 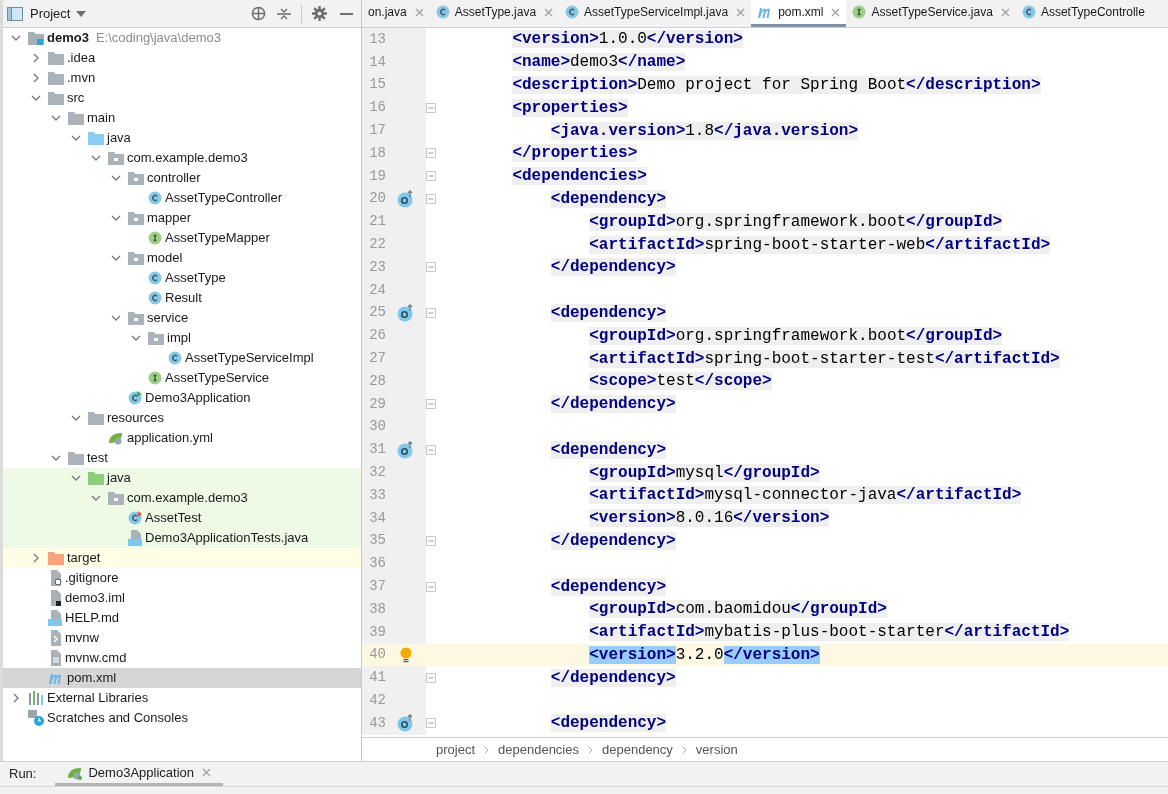 What do you see at coordinates (55, 638) in the screenshot?
I see `script-file-icon` at bounding box center [55, 638].